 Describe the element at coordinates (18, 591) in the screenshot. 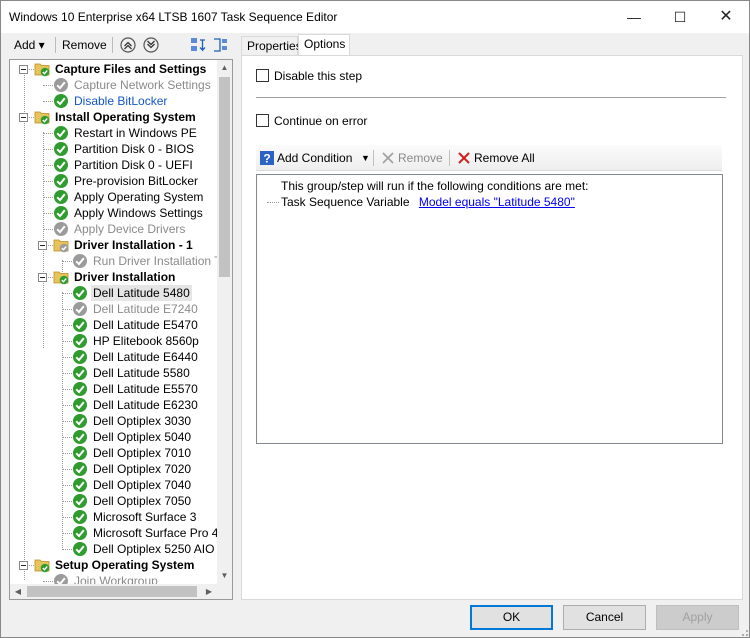

I see `scroll-left-icon: ◀` at that location.